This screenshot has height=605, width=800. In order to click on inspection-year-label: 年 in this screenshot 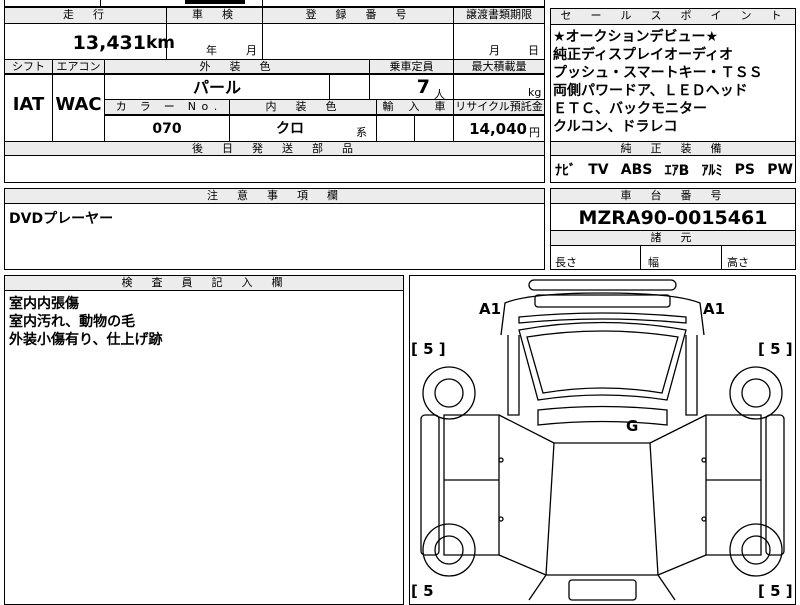, I will do `click(211, 50)`.